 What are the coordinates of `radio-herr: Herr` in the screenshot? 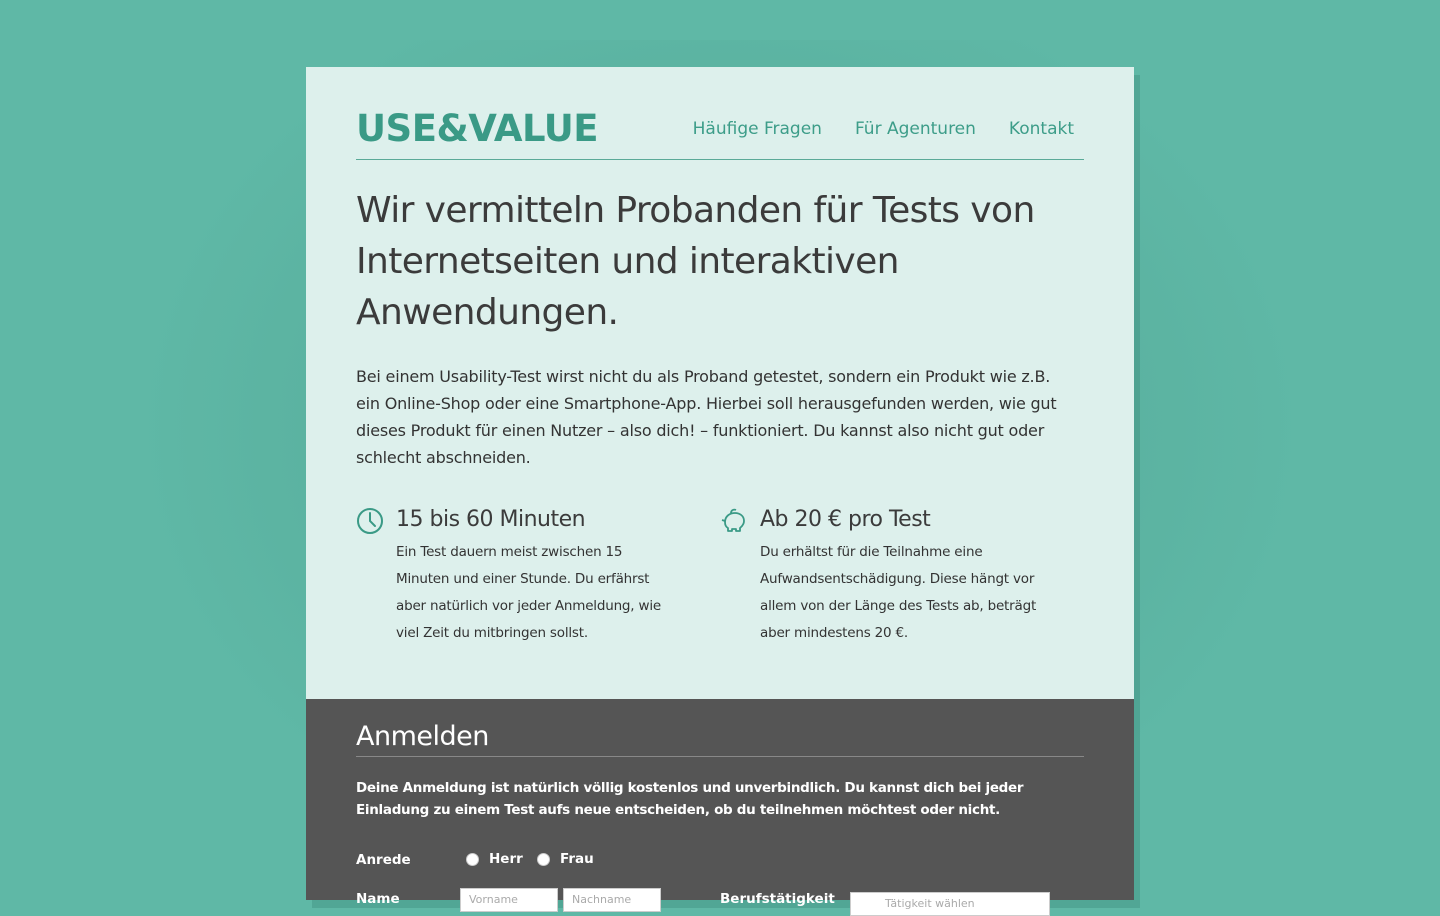 It's located at (494, 859).